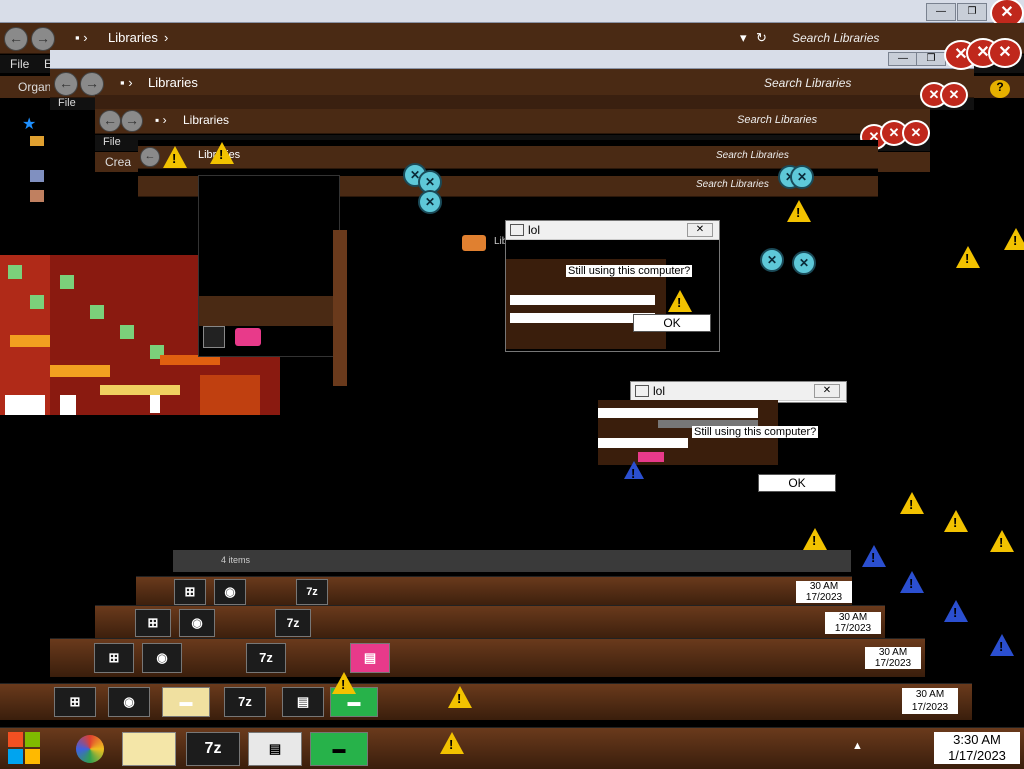 This screenshot has height=769, width=1024. What do you see at coordinates (474, 243) in the screenshot?
I see `library-icon` at bounding box center [474, 243].